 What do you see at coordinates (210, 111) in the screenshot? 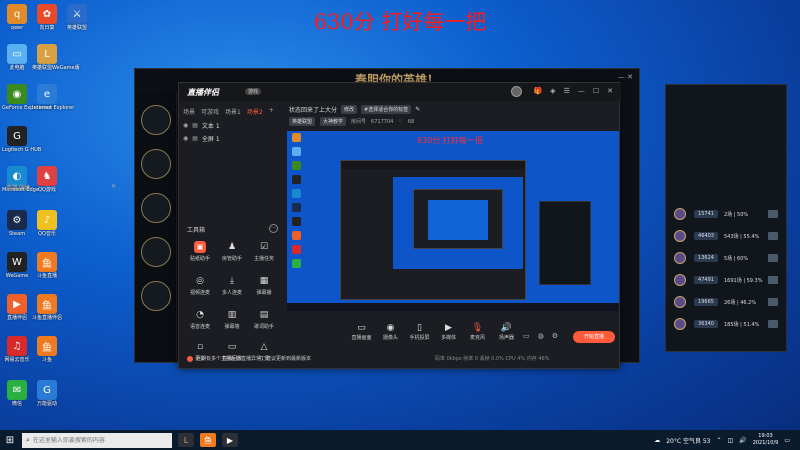
I see `tab-game: 可游戏` at bounding box center [210, 111].